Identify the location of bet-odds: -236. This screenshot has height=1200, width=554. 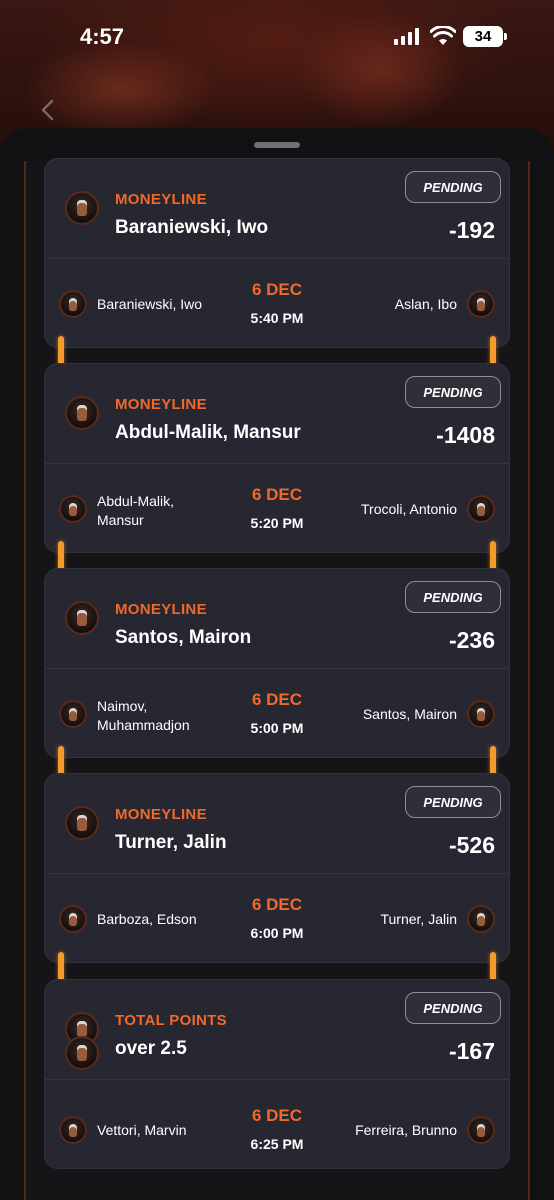
(471, 640).